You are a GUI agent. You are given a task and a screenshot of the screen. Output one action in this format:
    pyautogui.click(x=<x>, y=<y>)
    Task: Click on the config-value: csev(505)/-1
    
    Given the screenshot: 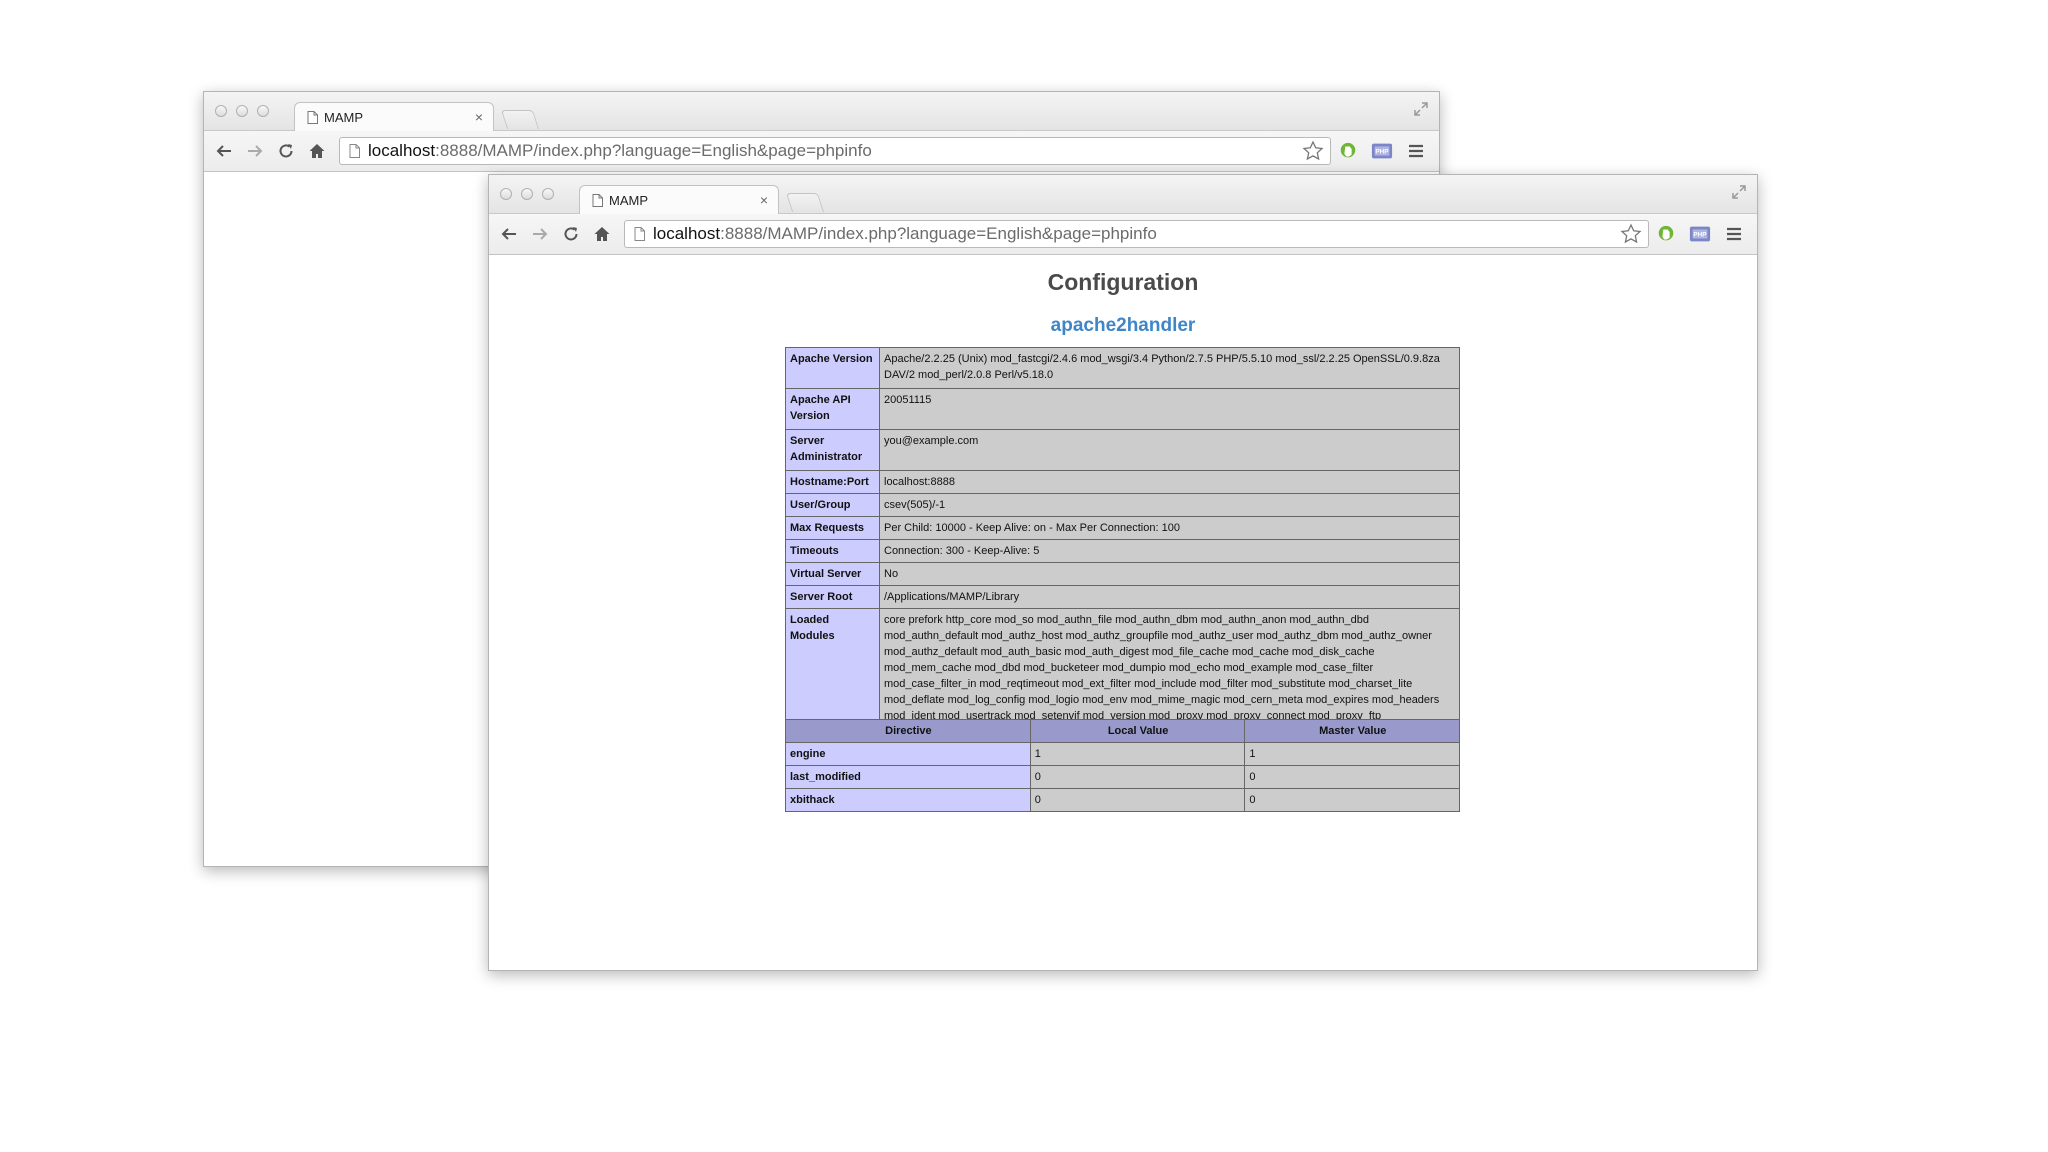 What is the action you would take?
    pyautogui.click(x=1169, y=505)
    